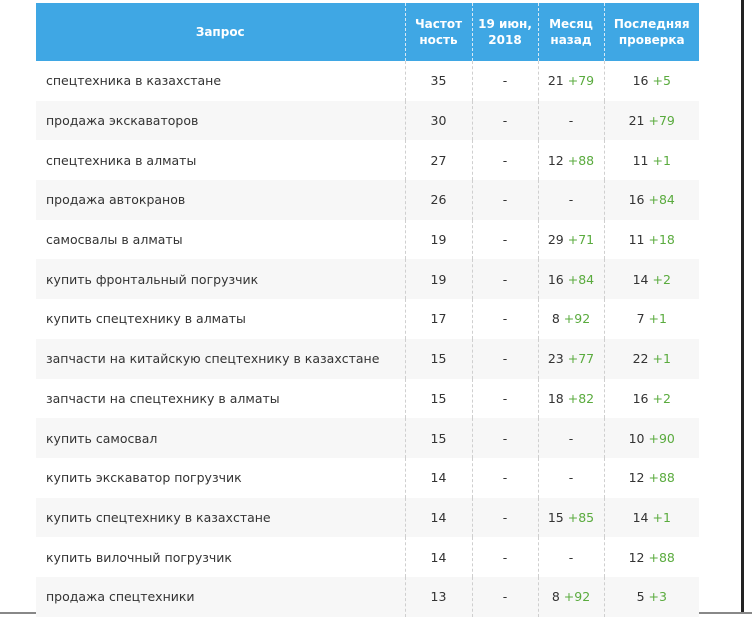 The height and width of the screenshot is (617, 752). I want to click on last-check-cell: 14 +2, so click(651, 279).